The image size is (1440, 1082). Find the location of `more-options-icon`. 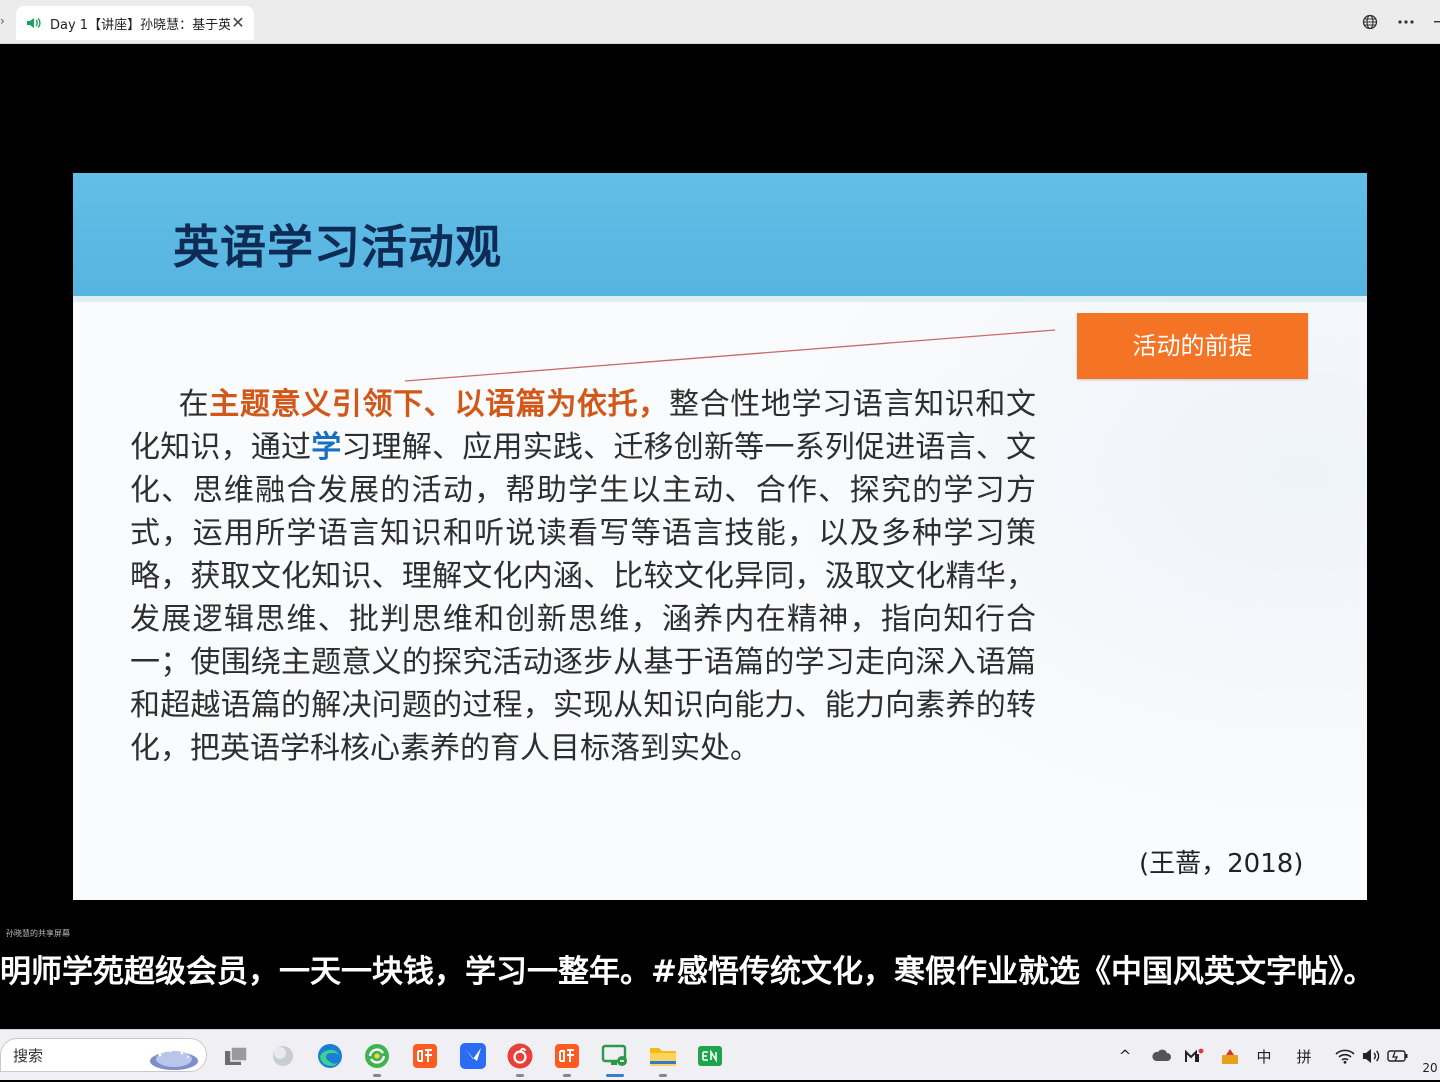

more-options-icon is located at coordinates (1406, 22).